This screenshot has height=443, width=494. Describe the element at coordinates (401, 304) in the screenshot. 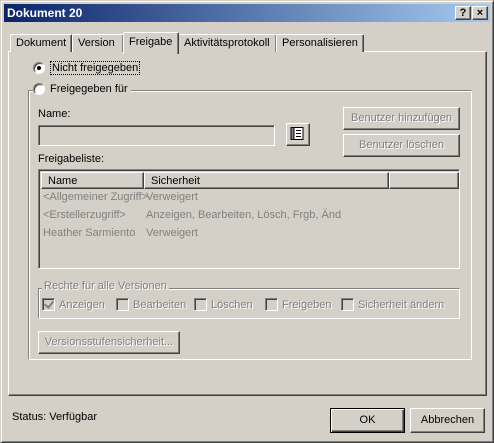

I see `checkbox-label: Sicherheit ändern` at that location.